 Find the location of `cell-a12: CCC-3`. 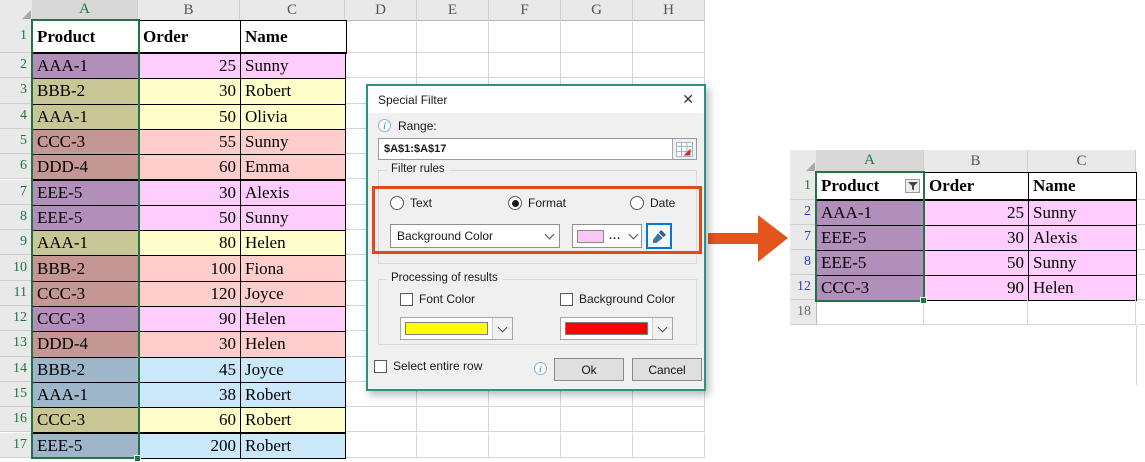

cell-a12: CCC-3 is located at coordinates (870, 288).